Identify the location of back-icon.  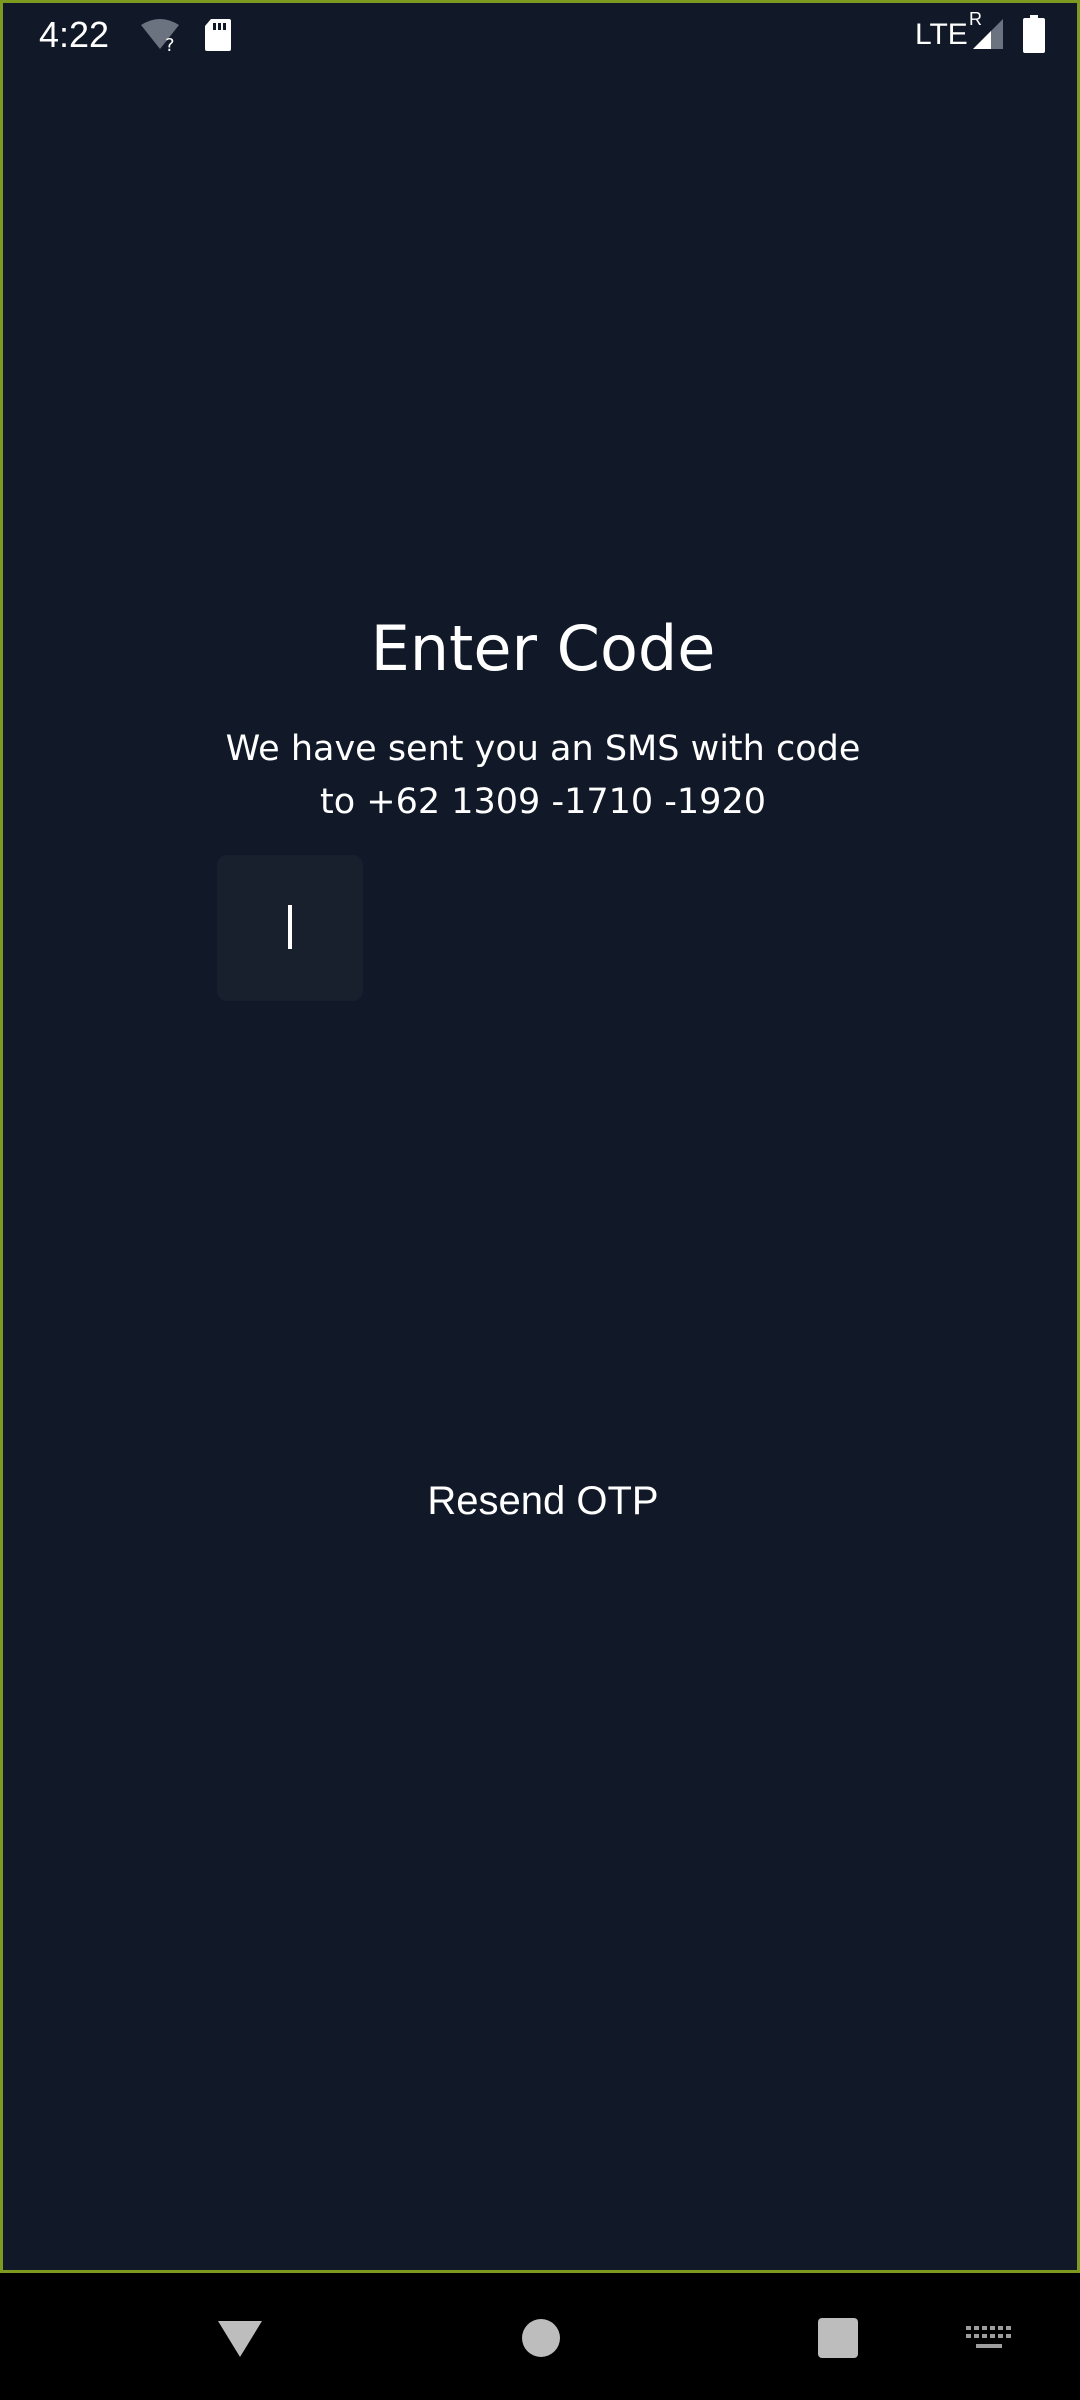
(240, 2339).